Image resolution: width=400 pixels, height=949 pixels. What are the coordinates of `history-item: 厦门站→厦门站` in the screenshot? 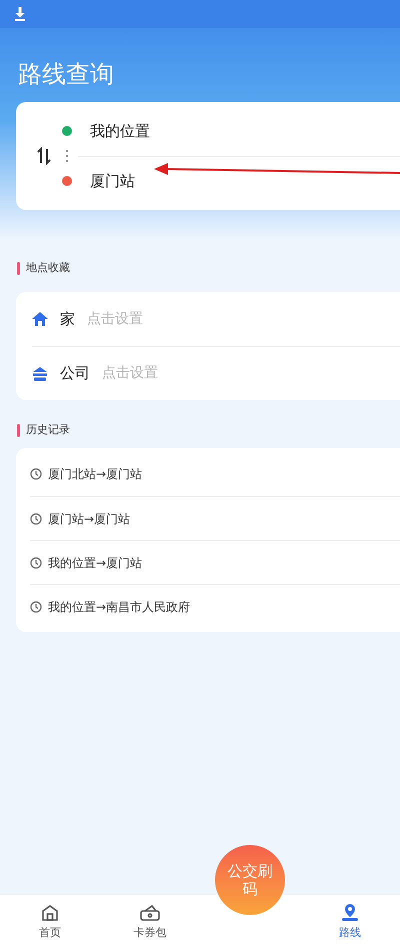 It's located at (215, 518).